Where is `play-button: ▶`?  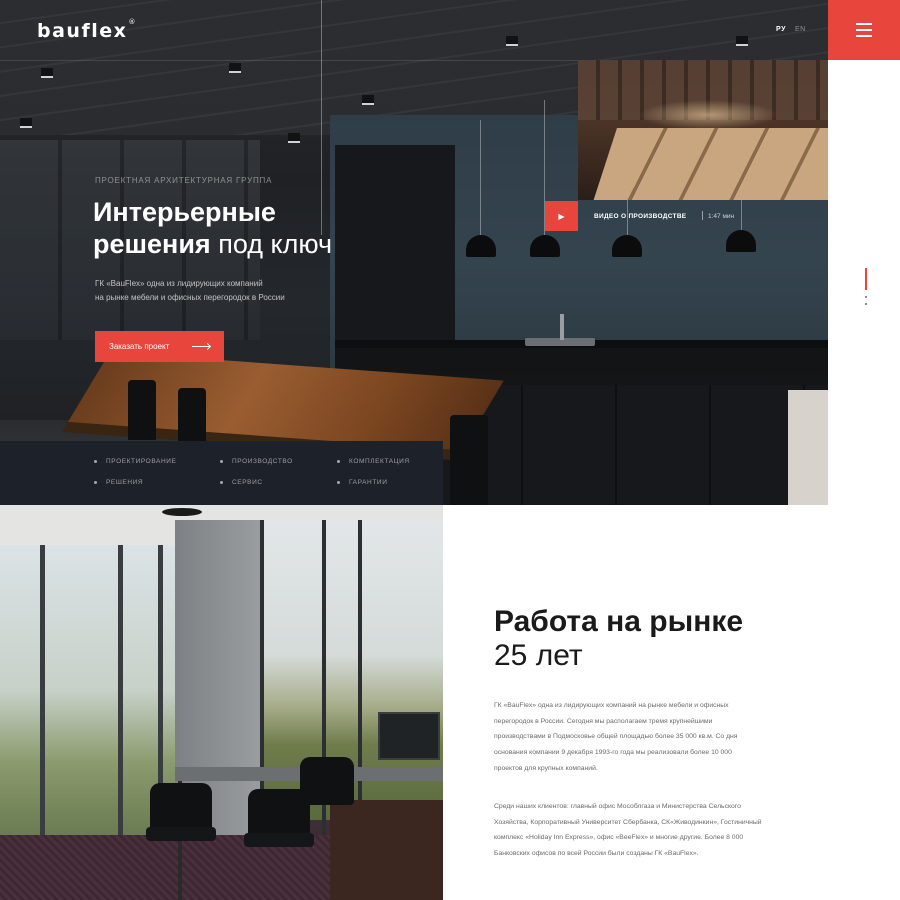 play-button: ▶ is located at coordinates (561, 216).